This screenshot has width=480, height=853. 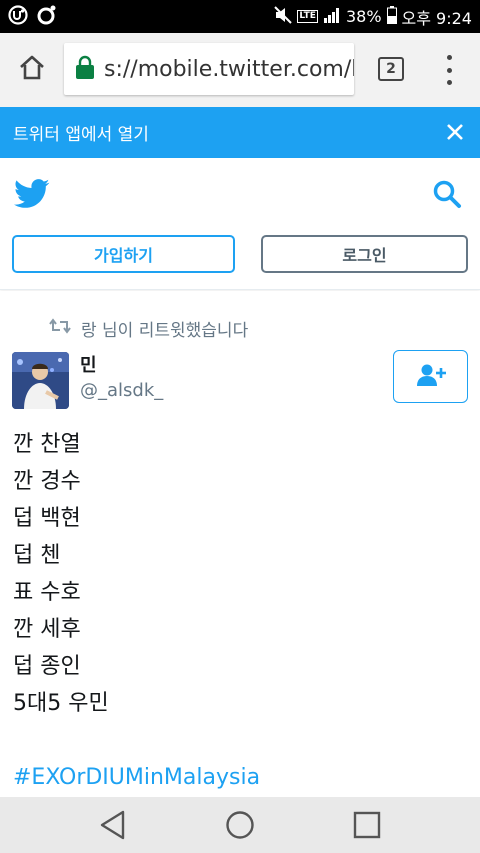 I want to click on ring-icon, so click(x=47, y=17).